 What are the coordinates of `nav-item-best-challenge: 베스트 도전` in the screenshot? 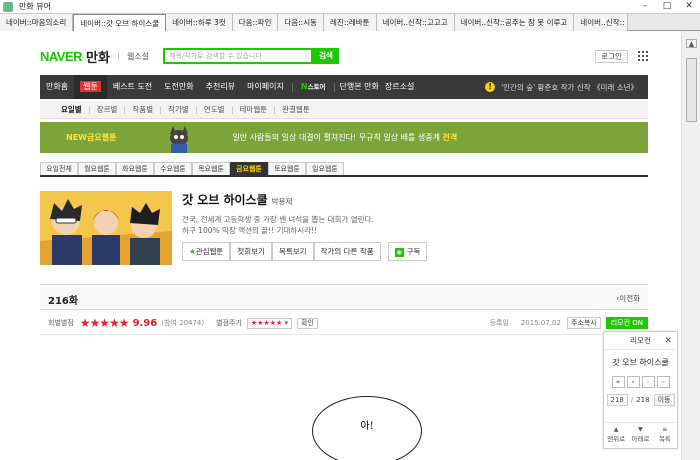 It's located at (132, 87).